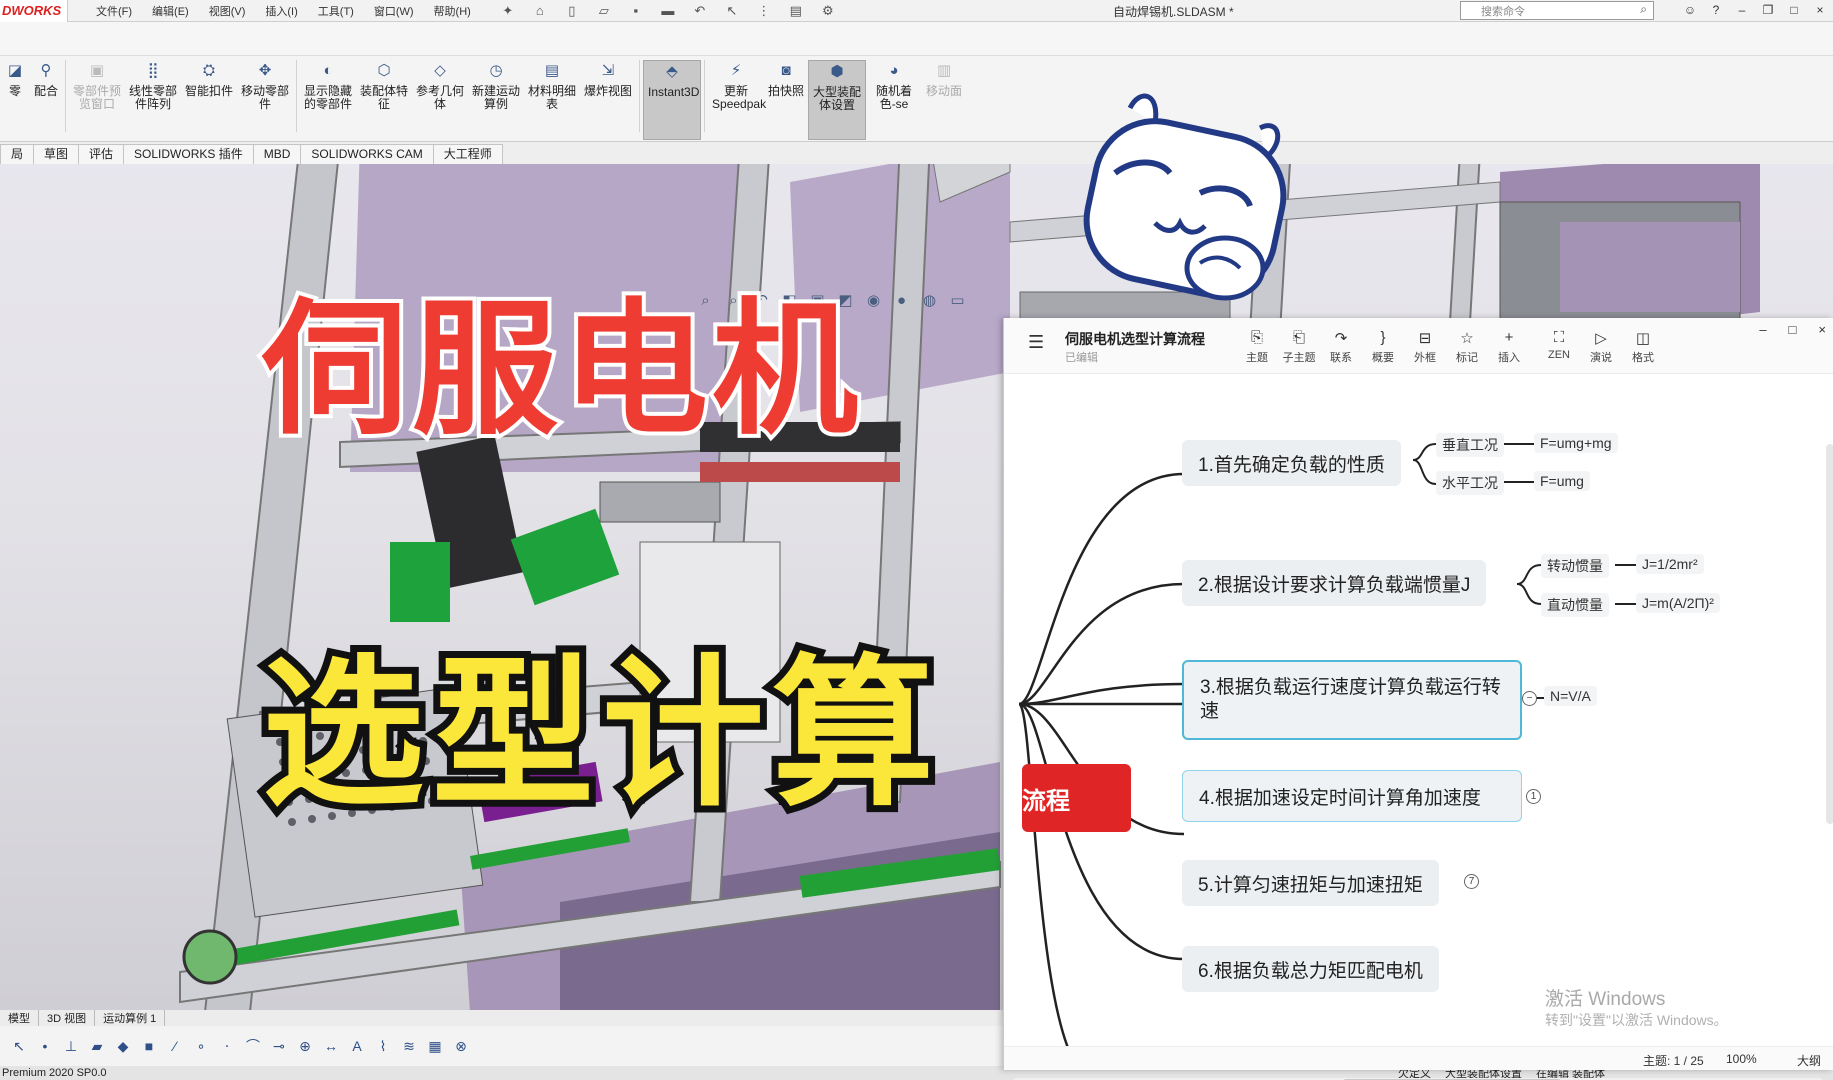 Image resolution: width=1833 pixels, height=1080 pixels. I want to click on linear-inertia-formula: J=m(A/2Π)², so click(1678, 603).